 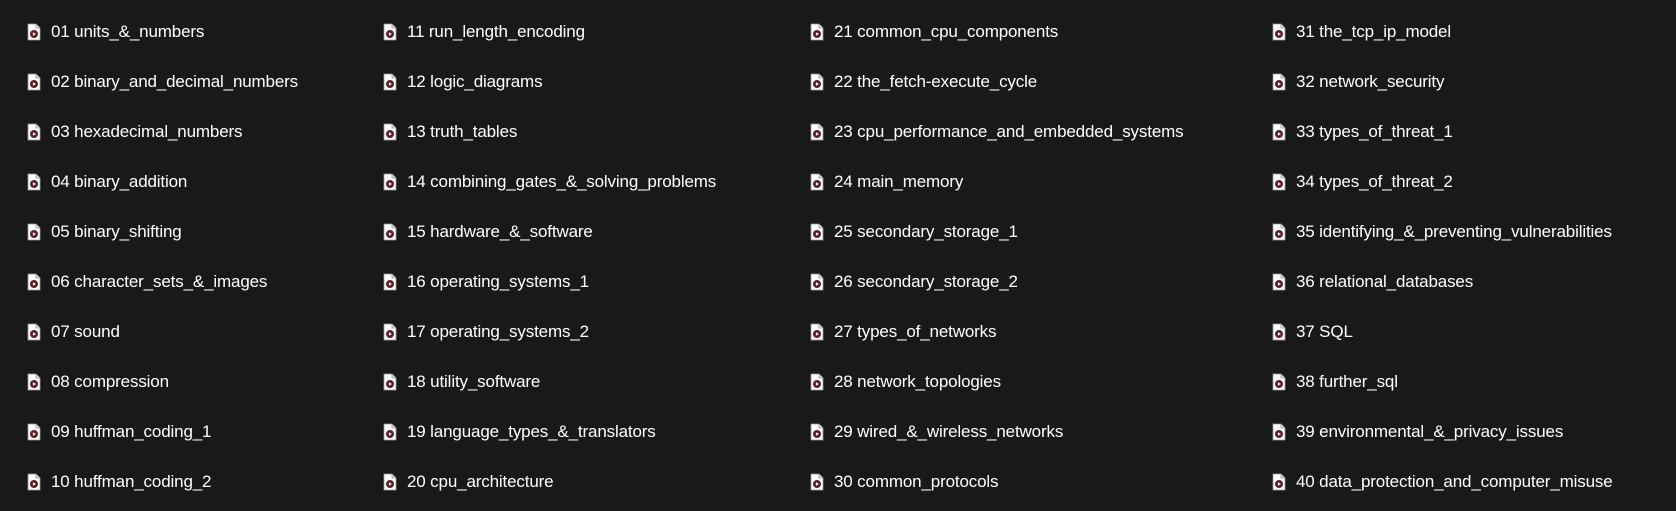 What do you see at coordinates (147, 131) in the screenshot?
I see `file-name: 03 hexadecimal_numbers` at bounding box center [147, 131].